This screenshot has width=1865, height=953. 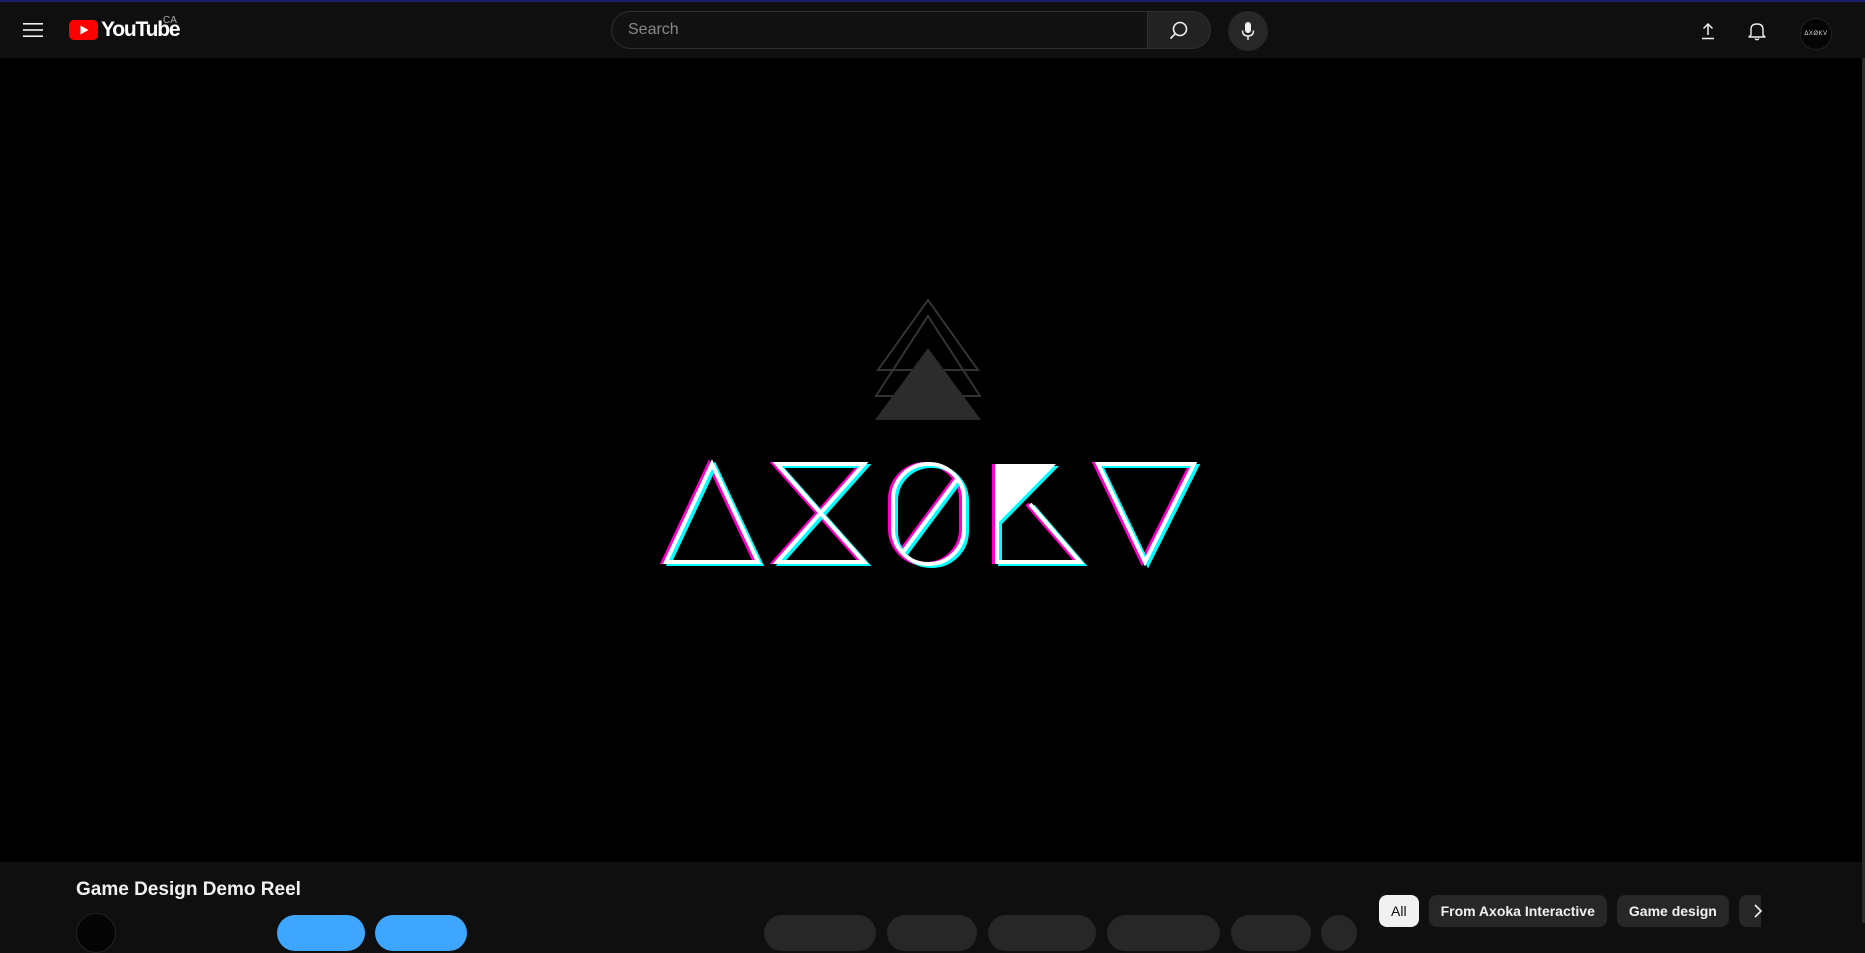 I want to click on account-avatar: ΔXØKV, so click(x=1816, y=34).